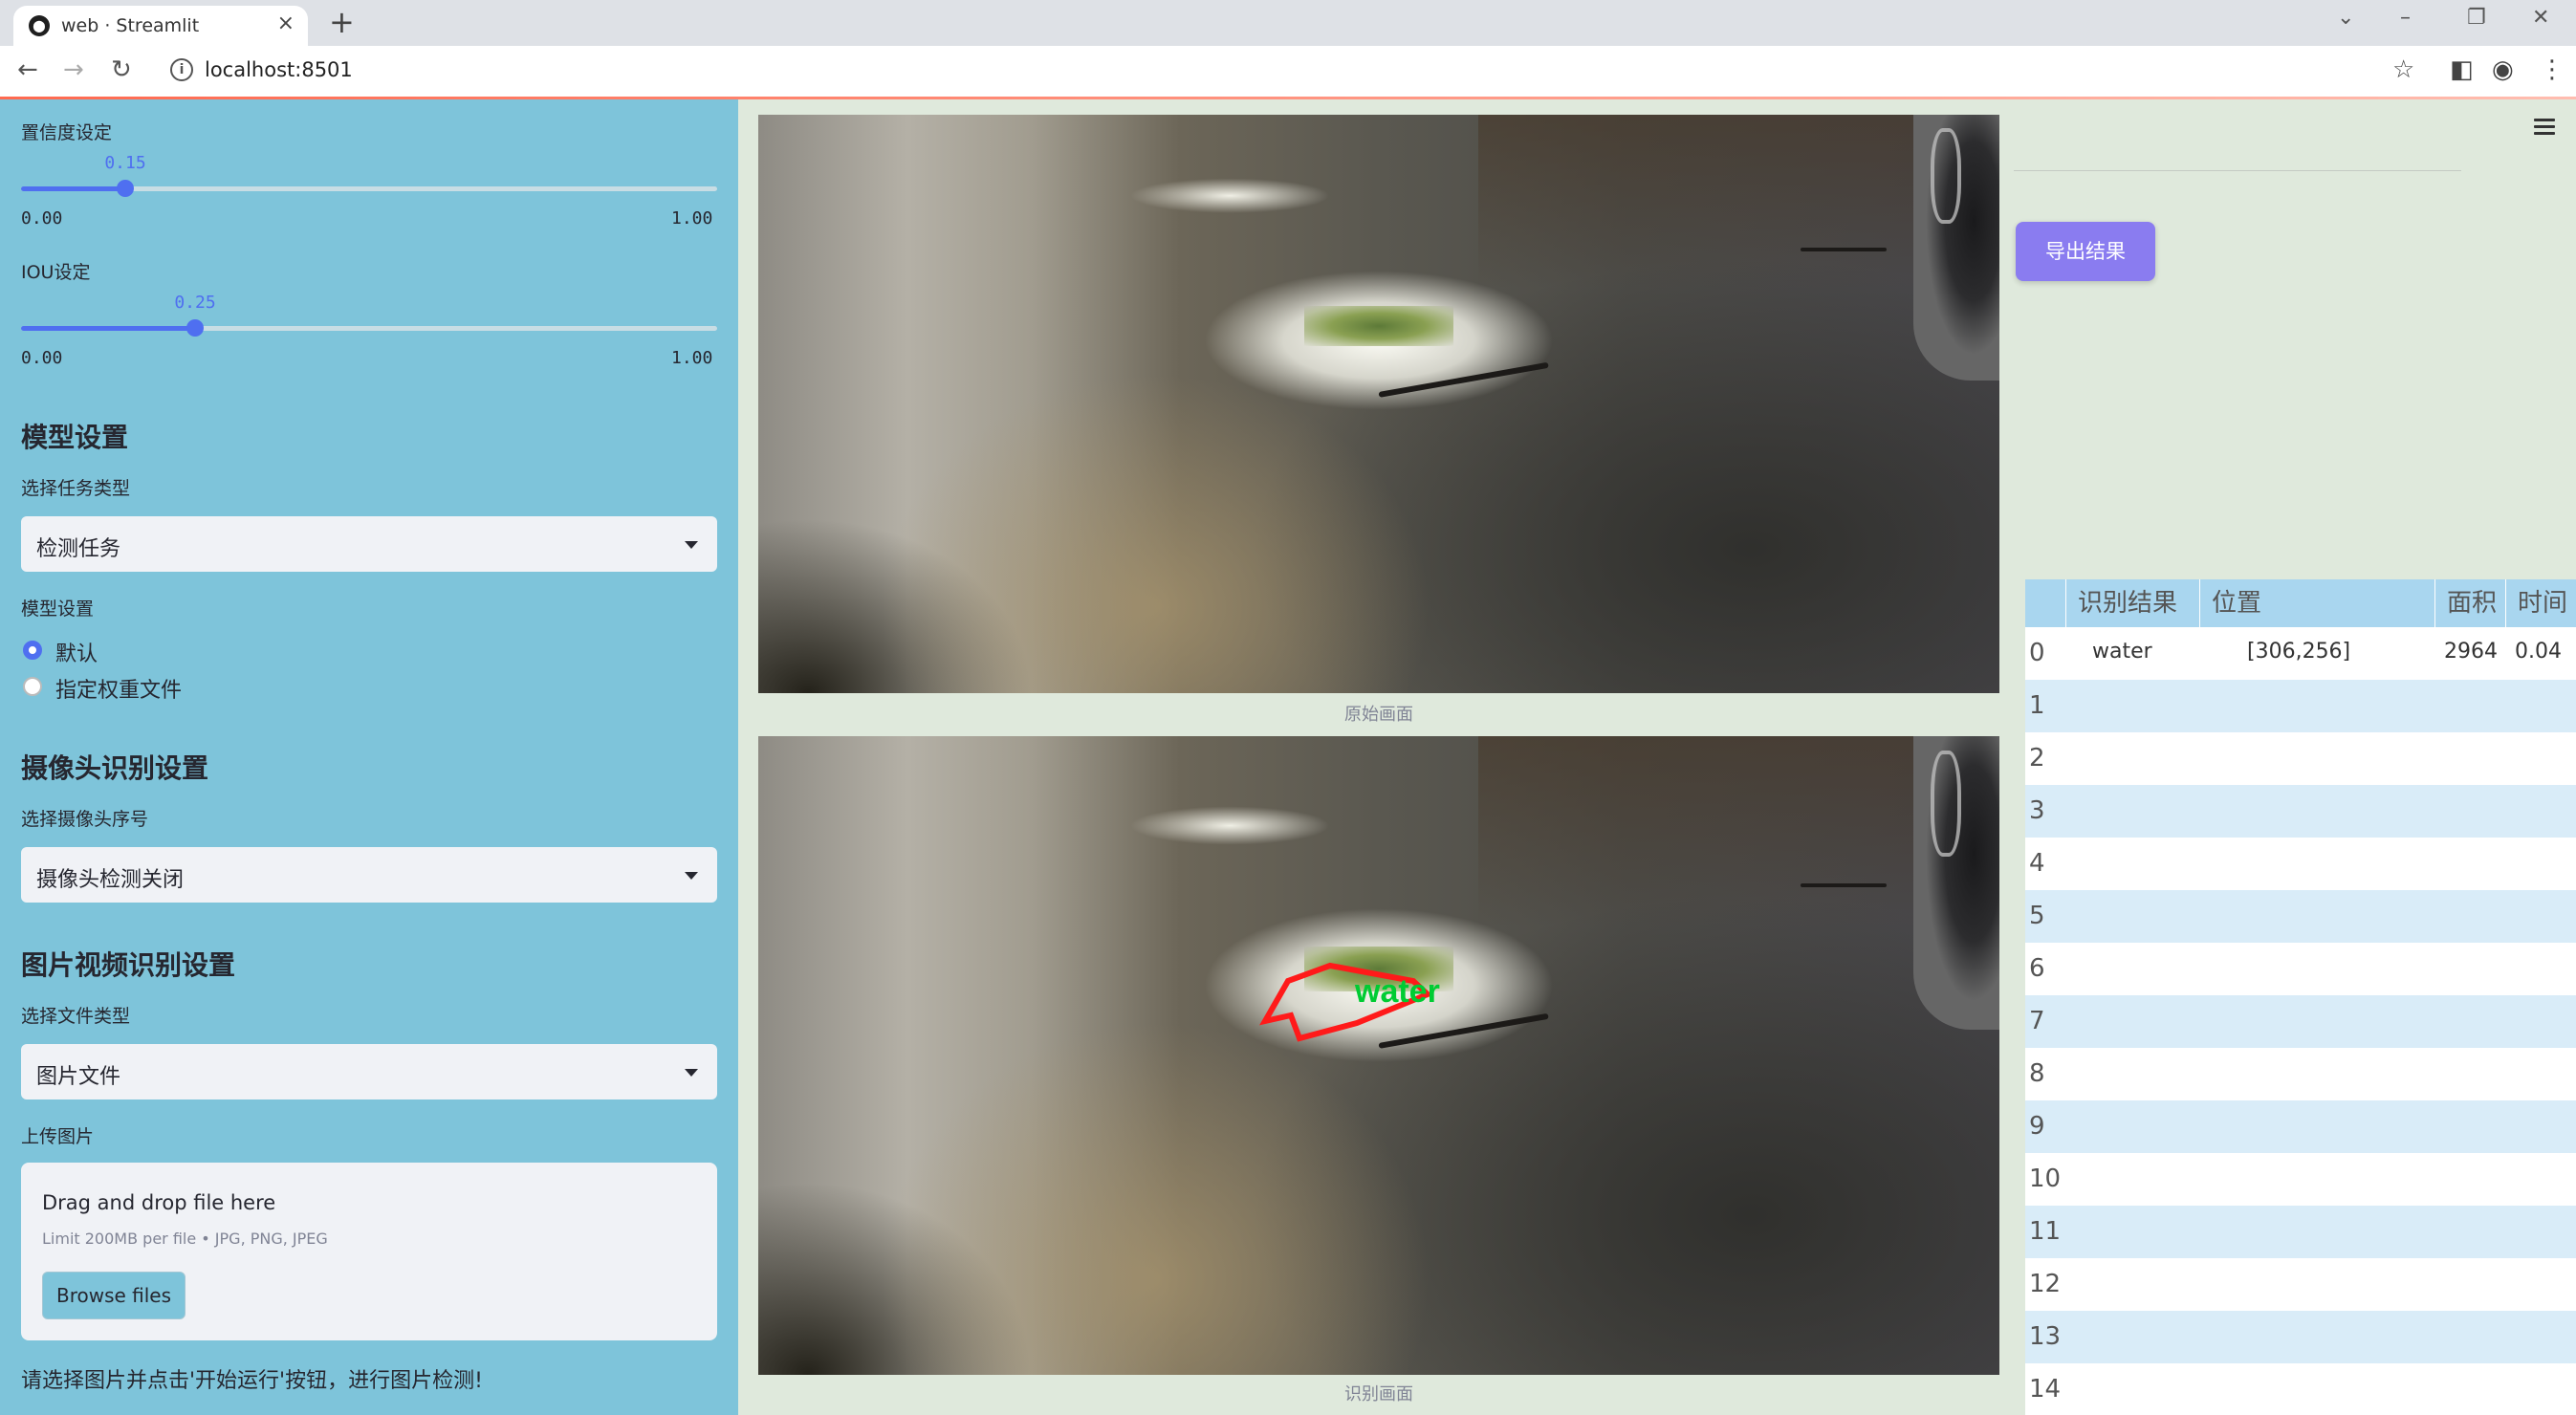 The width and height of the screenshot is (2576, 1415). Describe the element at coordinates (2037, 968) in the screenshot. I see `row-index: 6` at that location.